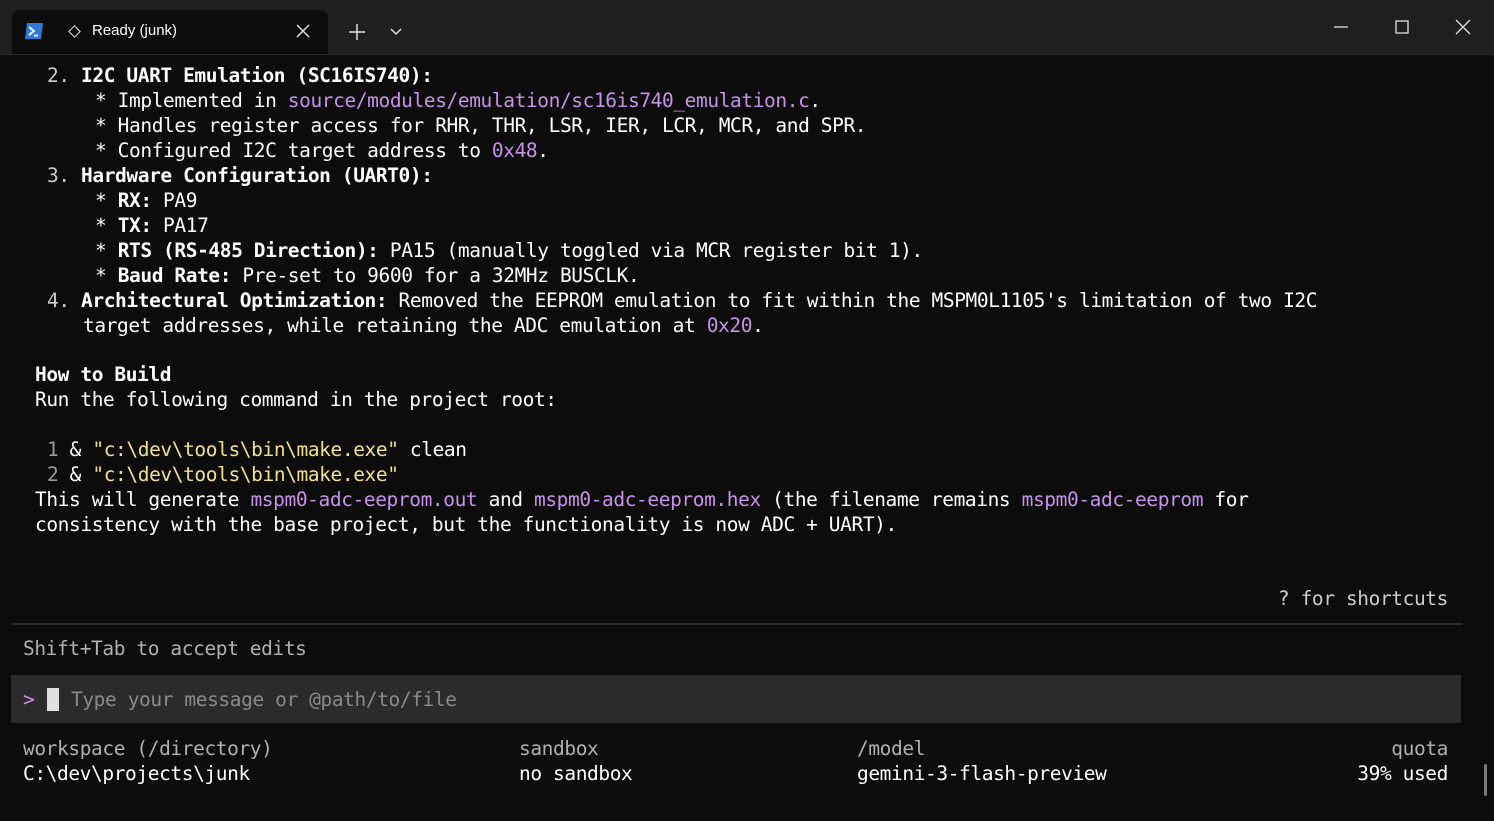 Image resolution: width=1494 pixels, height=821 pixels. I want to click on list-number: 4., so click(58, 300).